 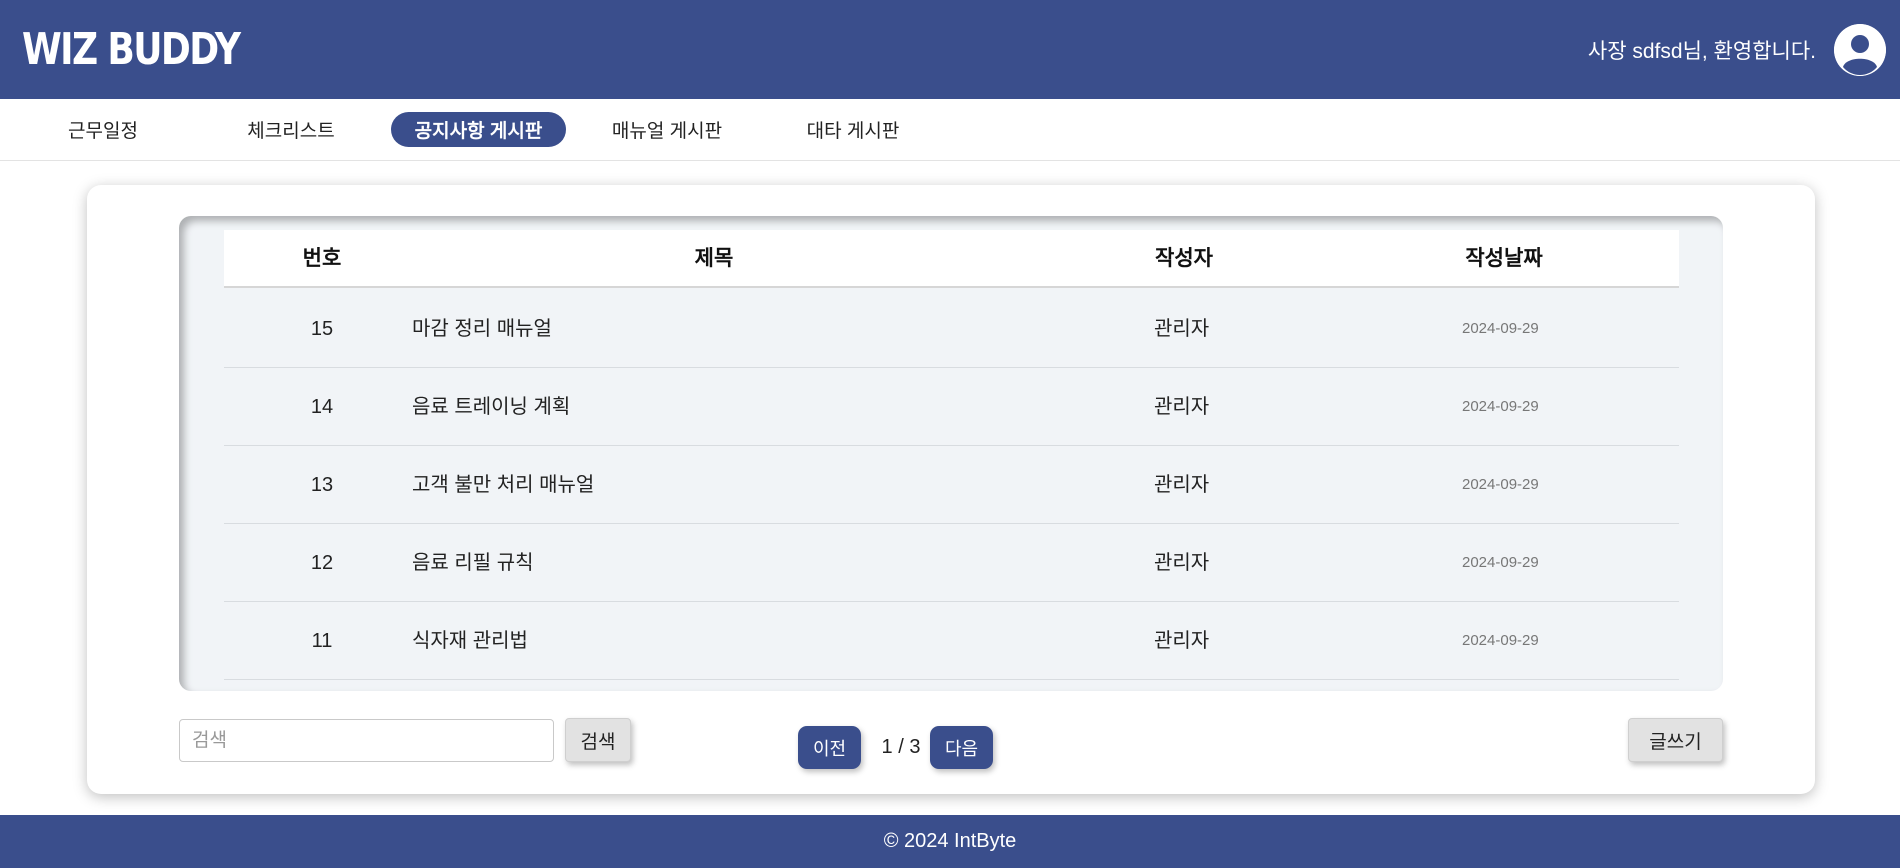 What do you see at coordinates (322, 407) in the screenshot?
I see `row-number: 14` at bounding box center [322, 407].